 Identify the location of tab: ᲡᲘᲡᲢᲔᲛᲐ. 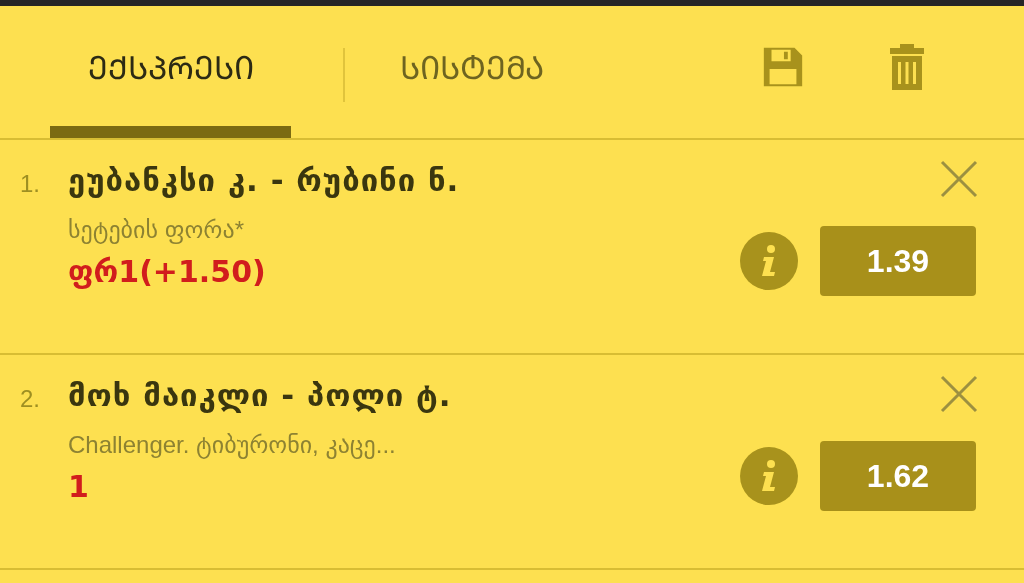
(472, 72).